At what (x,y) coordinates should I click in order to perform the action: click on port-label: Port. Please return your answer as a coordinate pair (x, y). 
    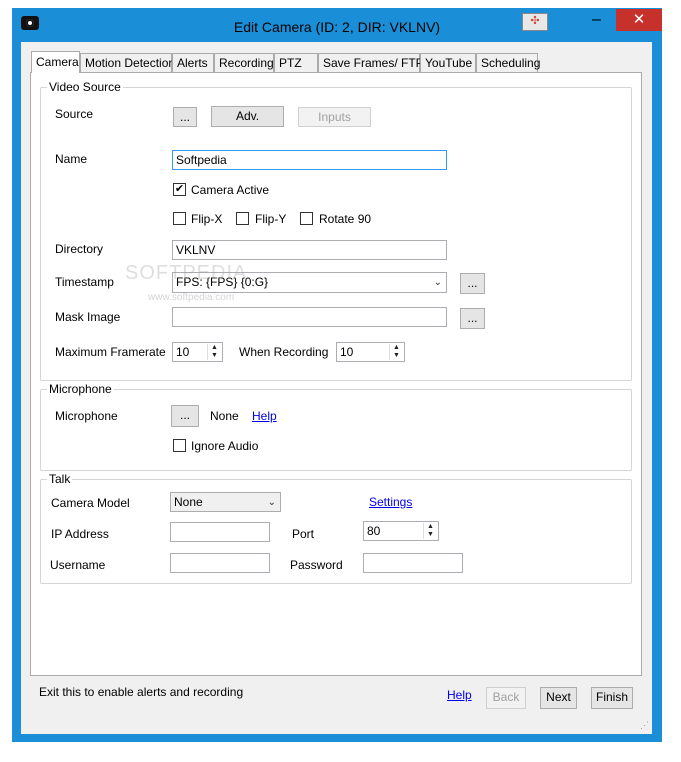
    Looking at the image, I should click on (303, 534).